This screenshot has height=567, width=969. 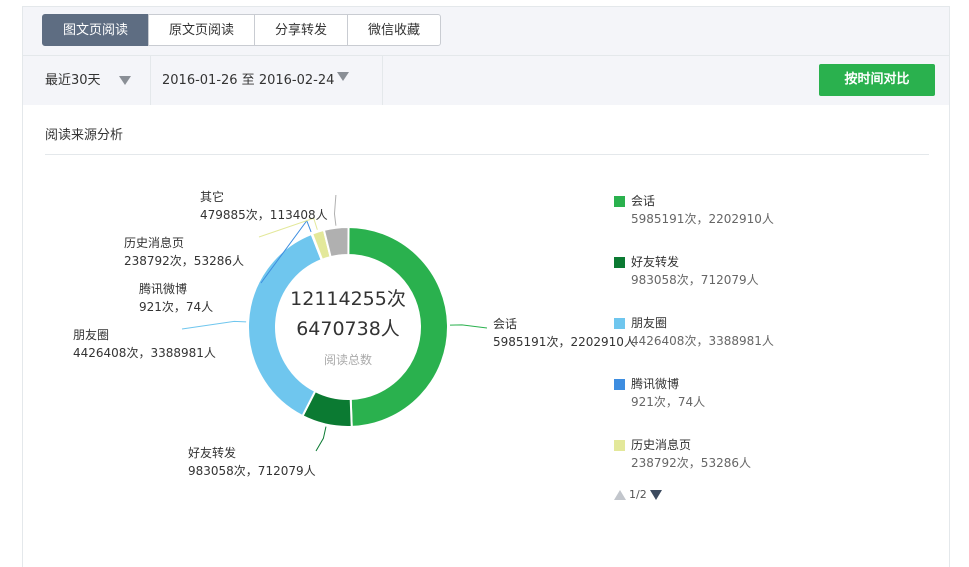 I want to click on slice-label-stats: 921次，74人, so click(x=176, y=307).